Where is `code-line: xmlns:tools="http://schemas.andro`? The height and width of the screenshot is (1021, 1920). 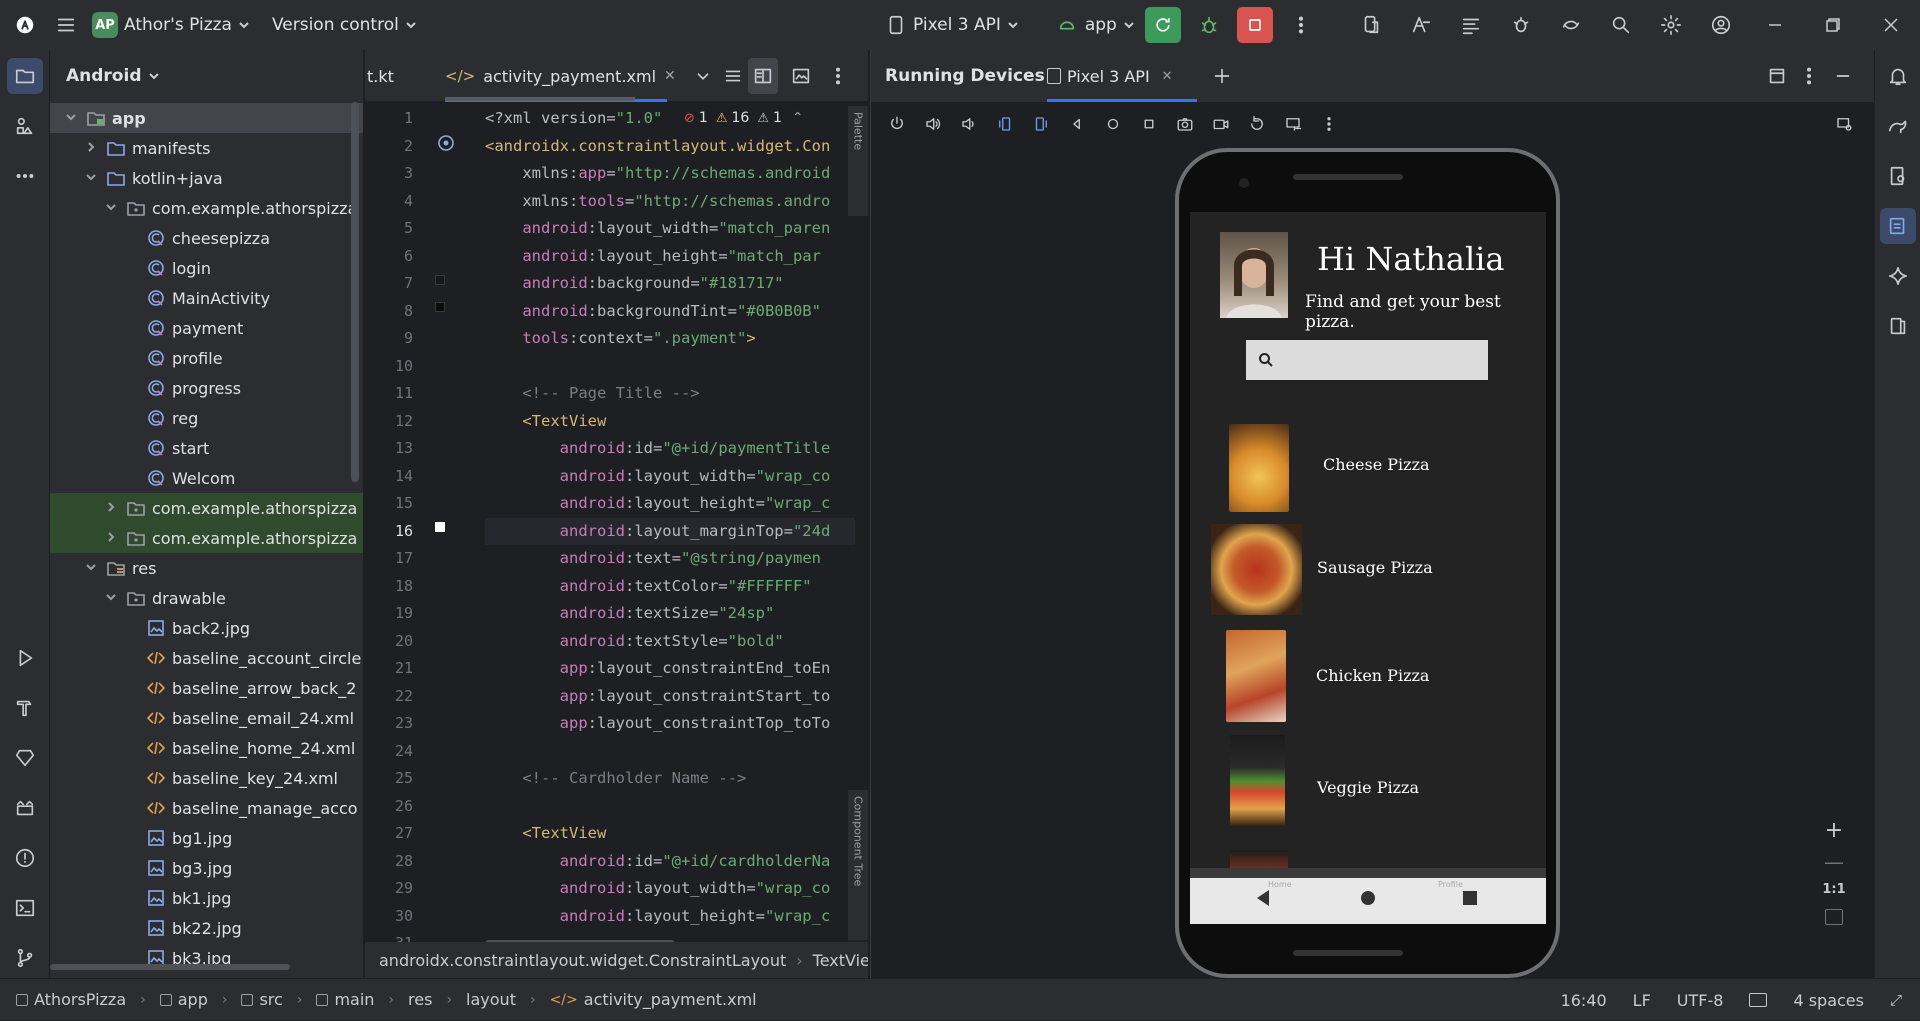
code-line: xmlns:tools="http://schemas.andro is located at coordinates (657, 202).